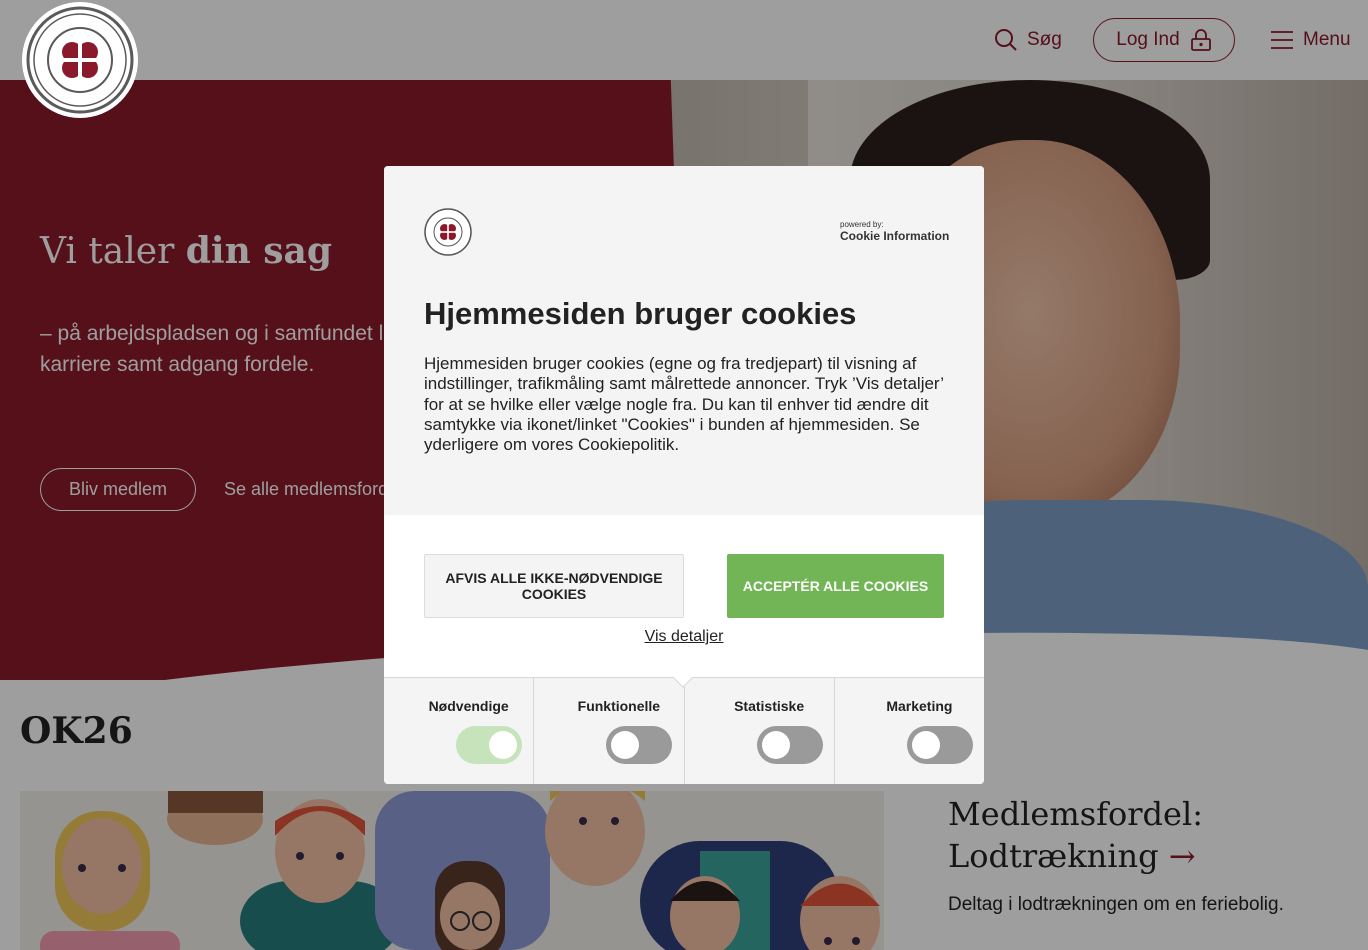 The height and width of the screenshot is (950, 1368). What do you see at coordinates (448, 232) in the screenshot?
I see `dialog-logo-icon` at bounding box center [448, 232].